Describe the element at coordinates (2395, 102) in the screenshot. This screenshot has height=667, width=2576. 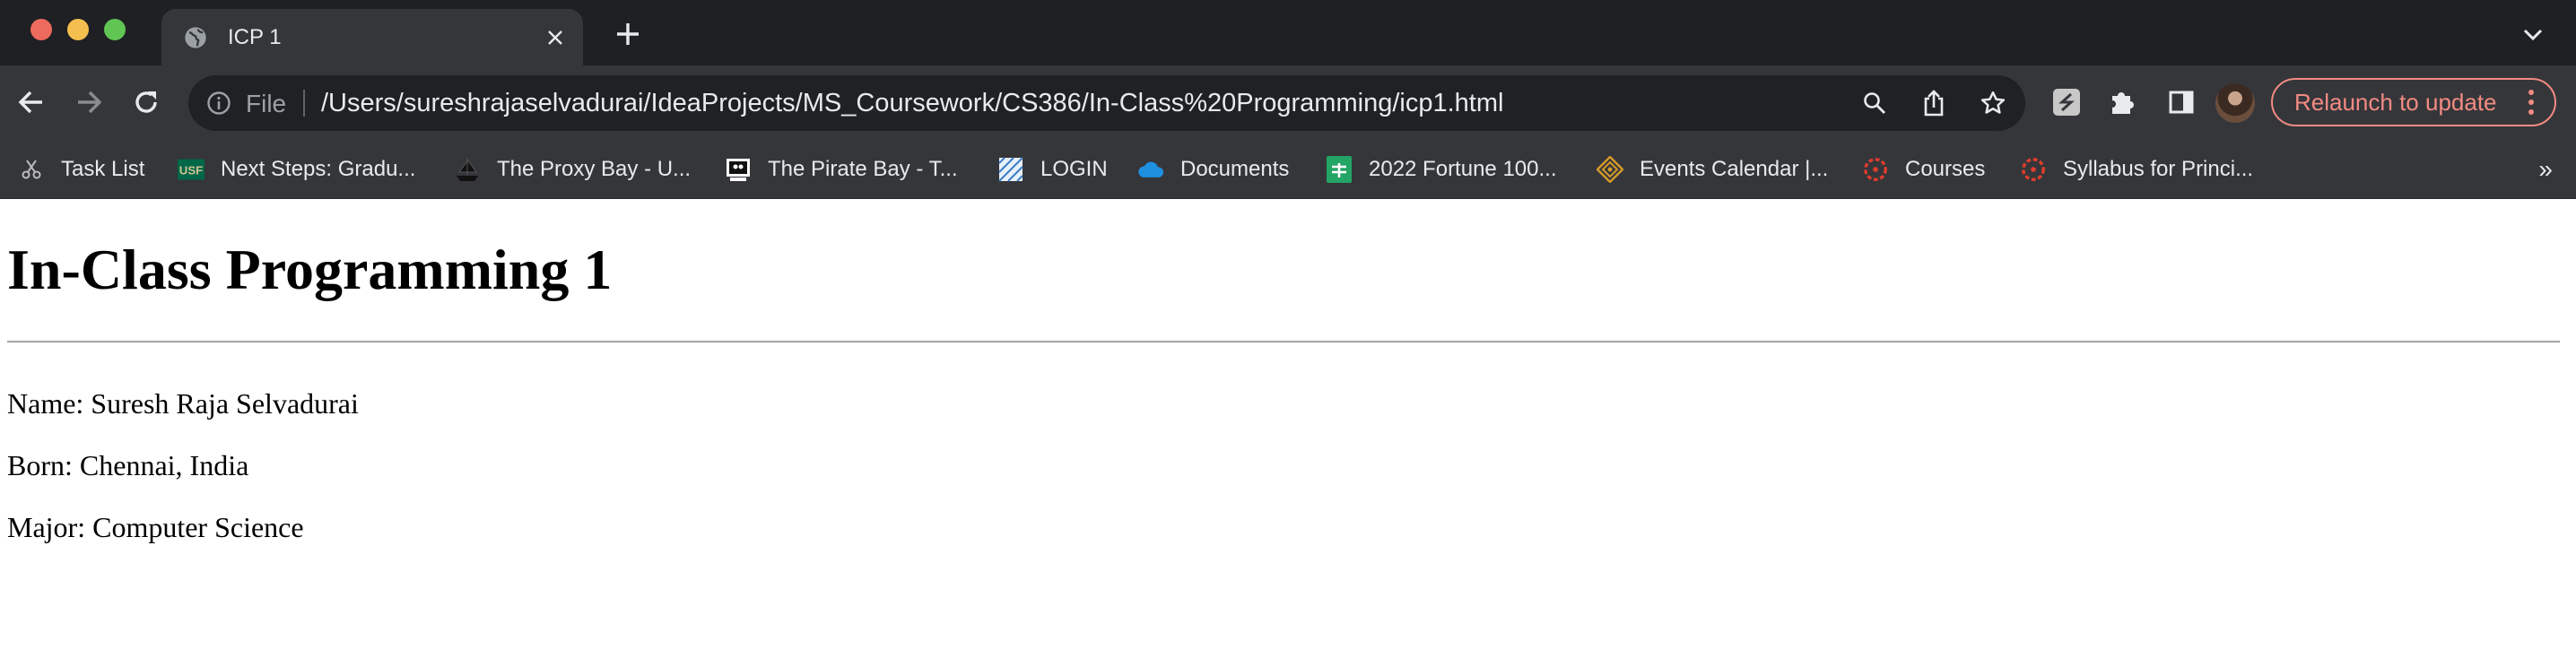
I see `relaunch-label: Relaunch to update` at that location.